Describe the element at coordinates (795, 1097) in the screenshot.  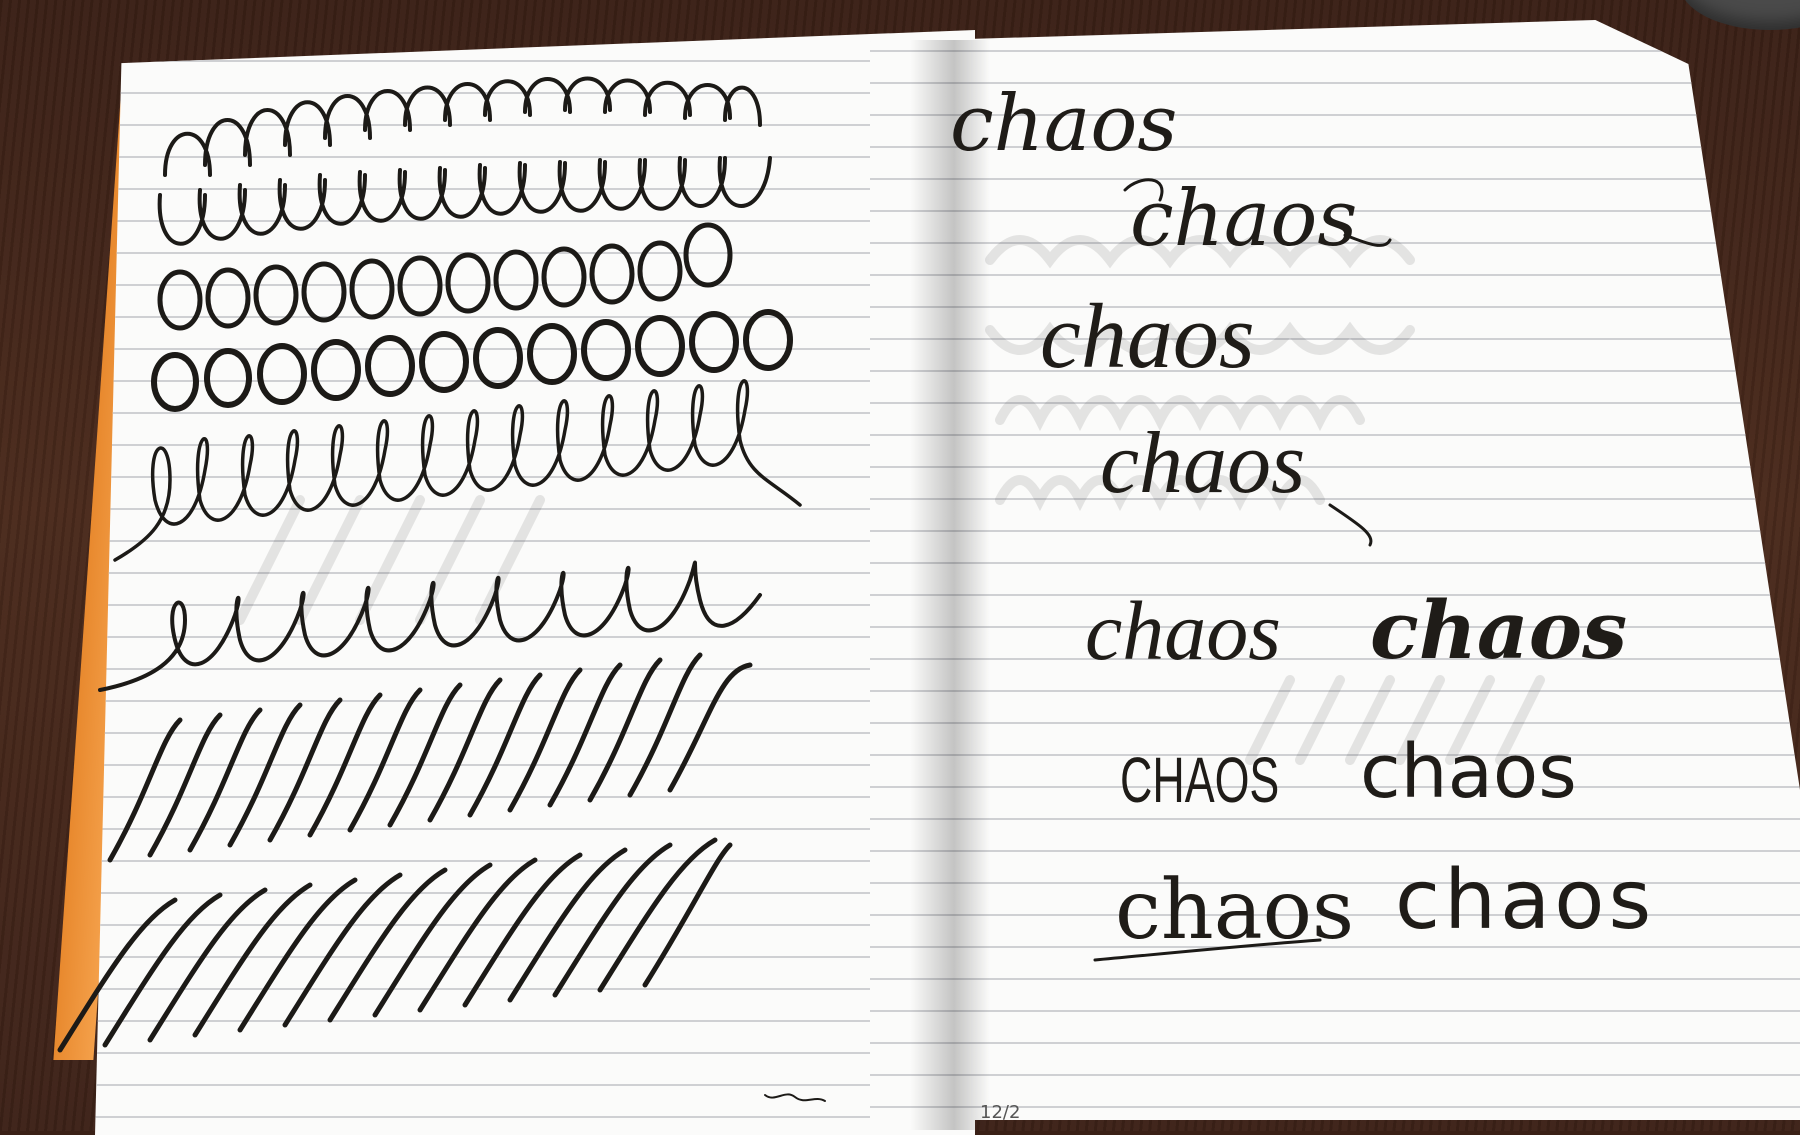
I see `bottom-scribble` at that location.